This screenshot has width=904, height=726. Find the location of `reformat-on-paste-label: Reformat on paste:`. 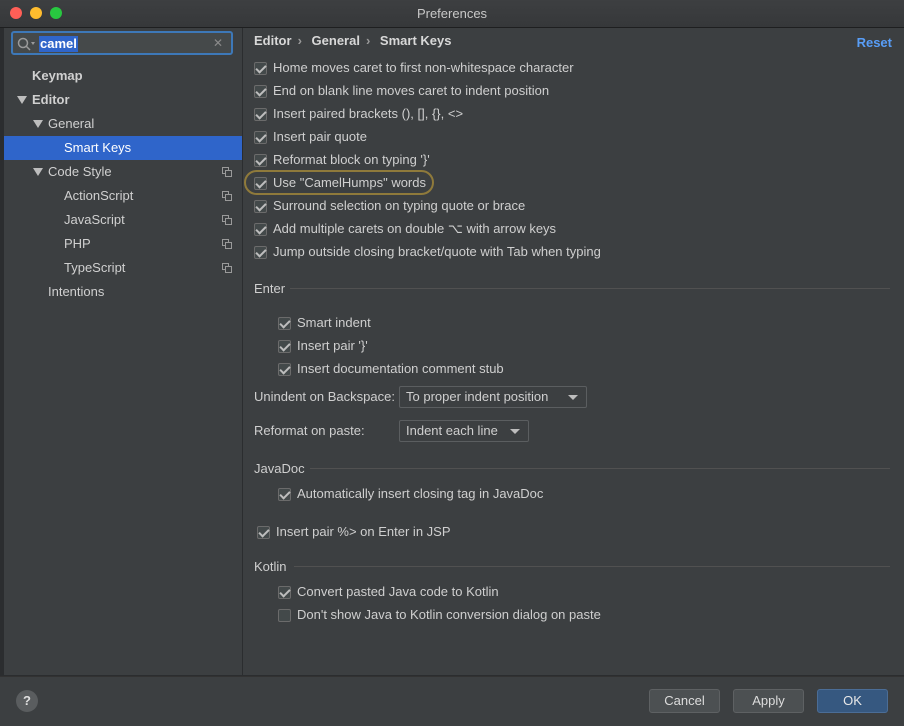

reformat-on-paste-label: Reformat on paste: is located at coordinates (309, 430).